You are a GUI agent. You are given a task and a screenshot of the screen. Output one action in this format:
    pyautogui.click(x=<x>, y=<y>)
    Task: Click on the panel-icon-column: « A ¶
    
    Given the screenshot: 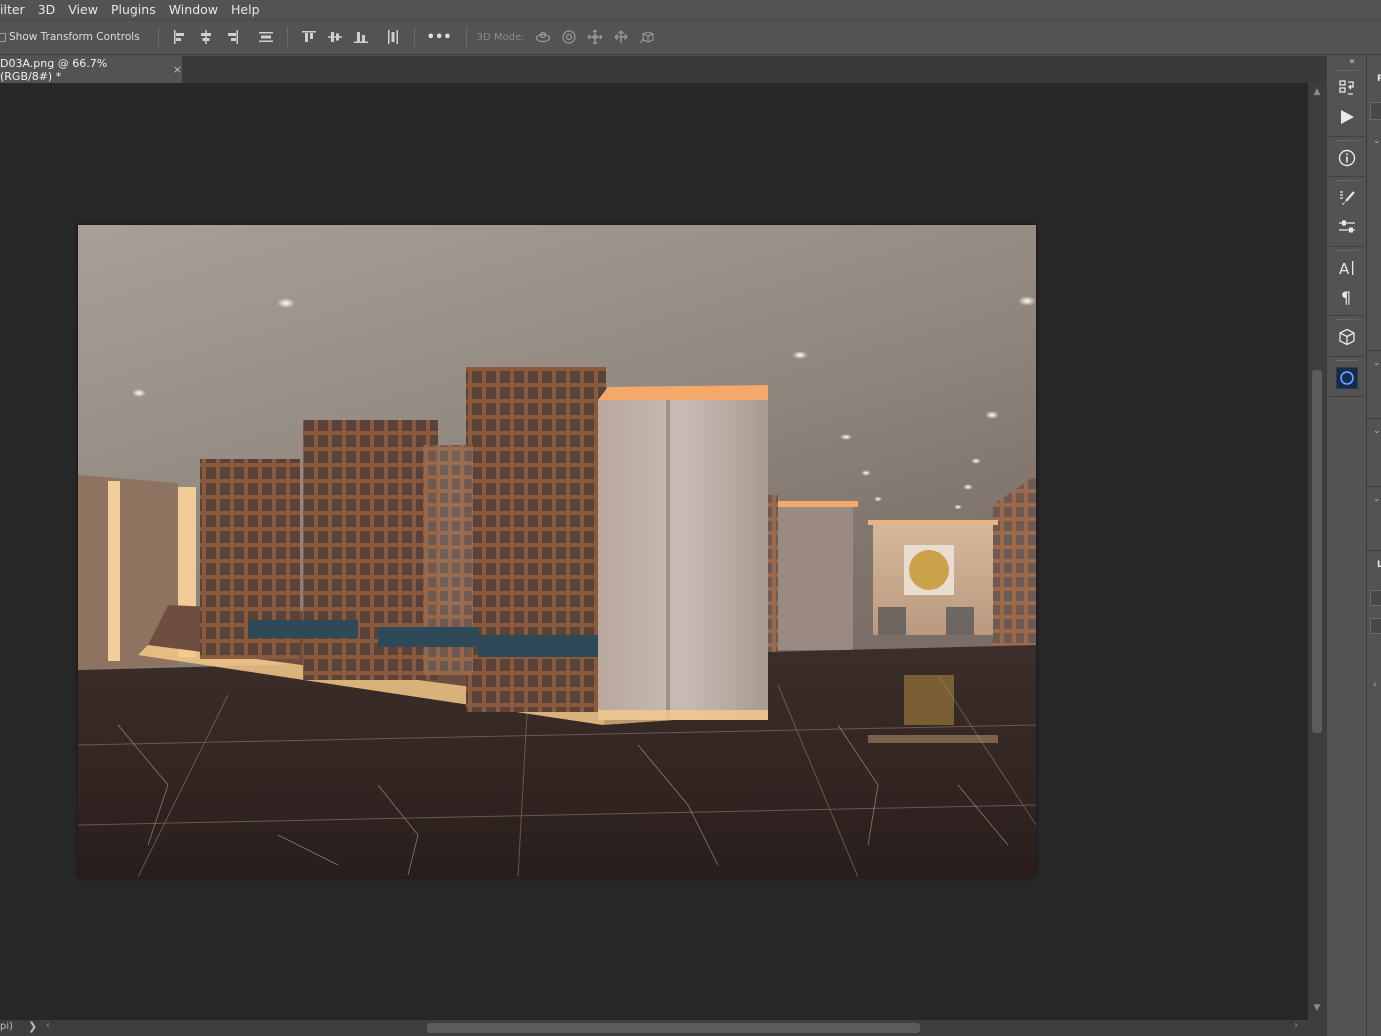 What is the action you would take?
    pyautogui.click(x=1346, y=546)
    